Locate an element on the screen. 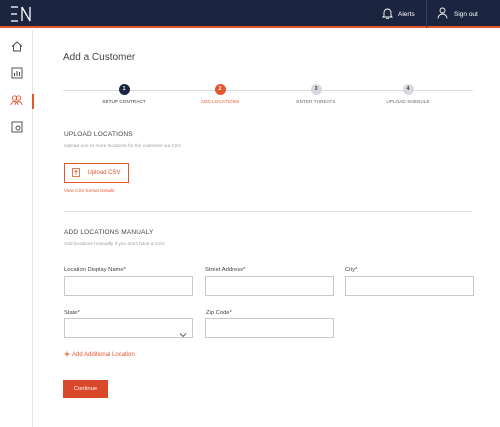 The image size is (500, 427). state-label: State* is located at coordinates (72, 313).